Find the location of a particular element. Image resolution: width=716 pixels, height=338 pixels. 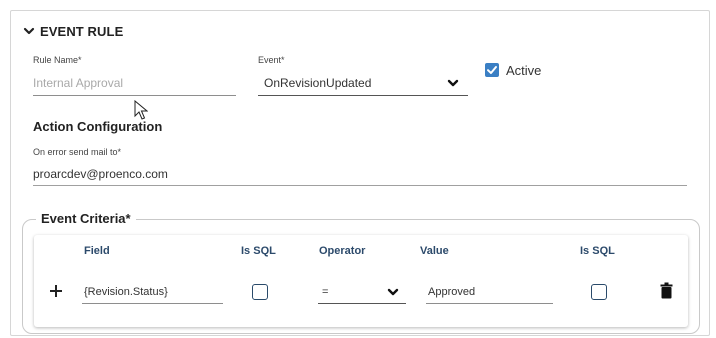

value-input: Approved is located at coordinates (451, 292).